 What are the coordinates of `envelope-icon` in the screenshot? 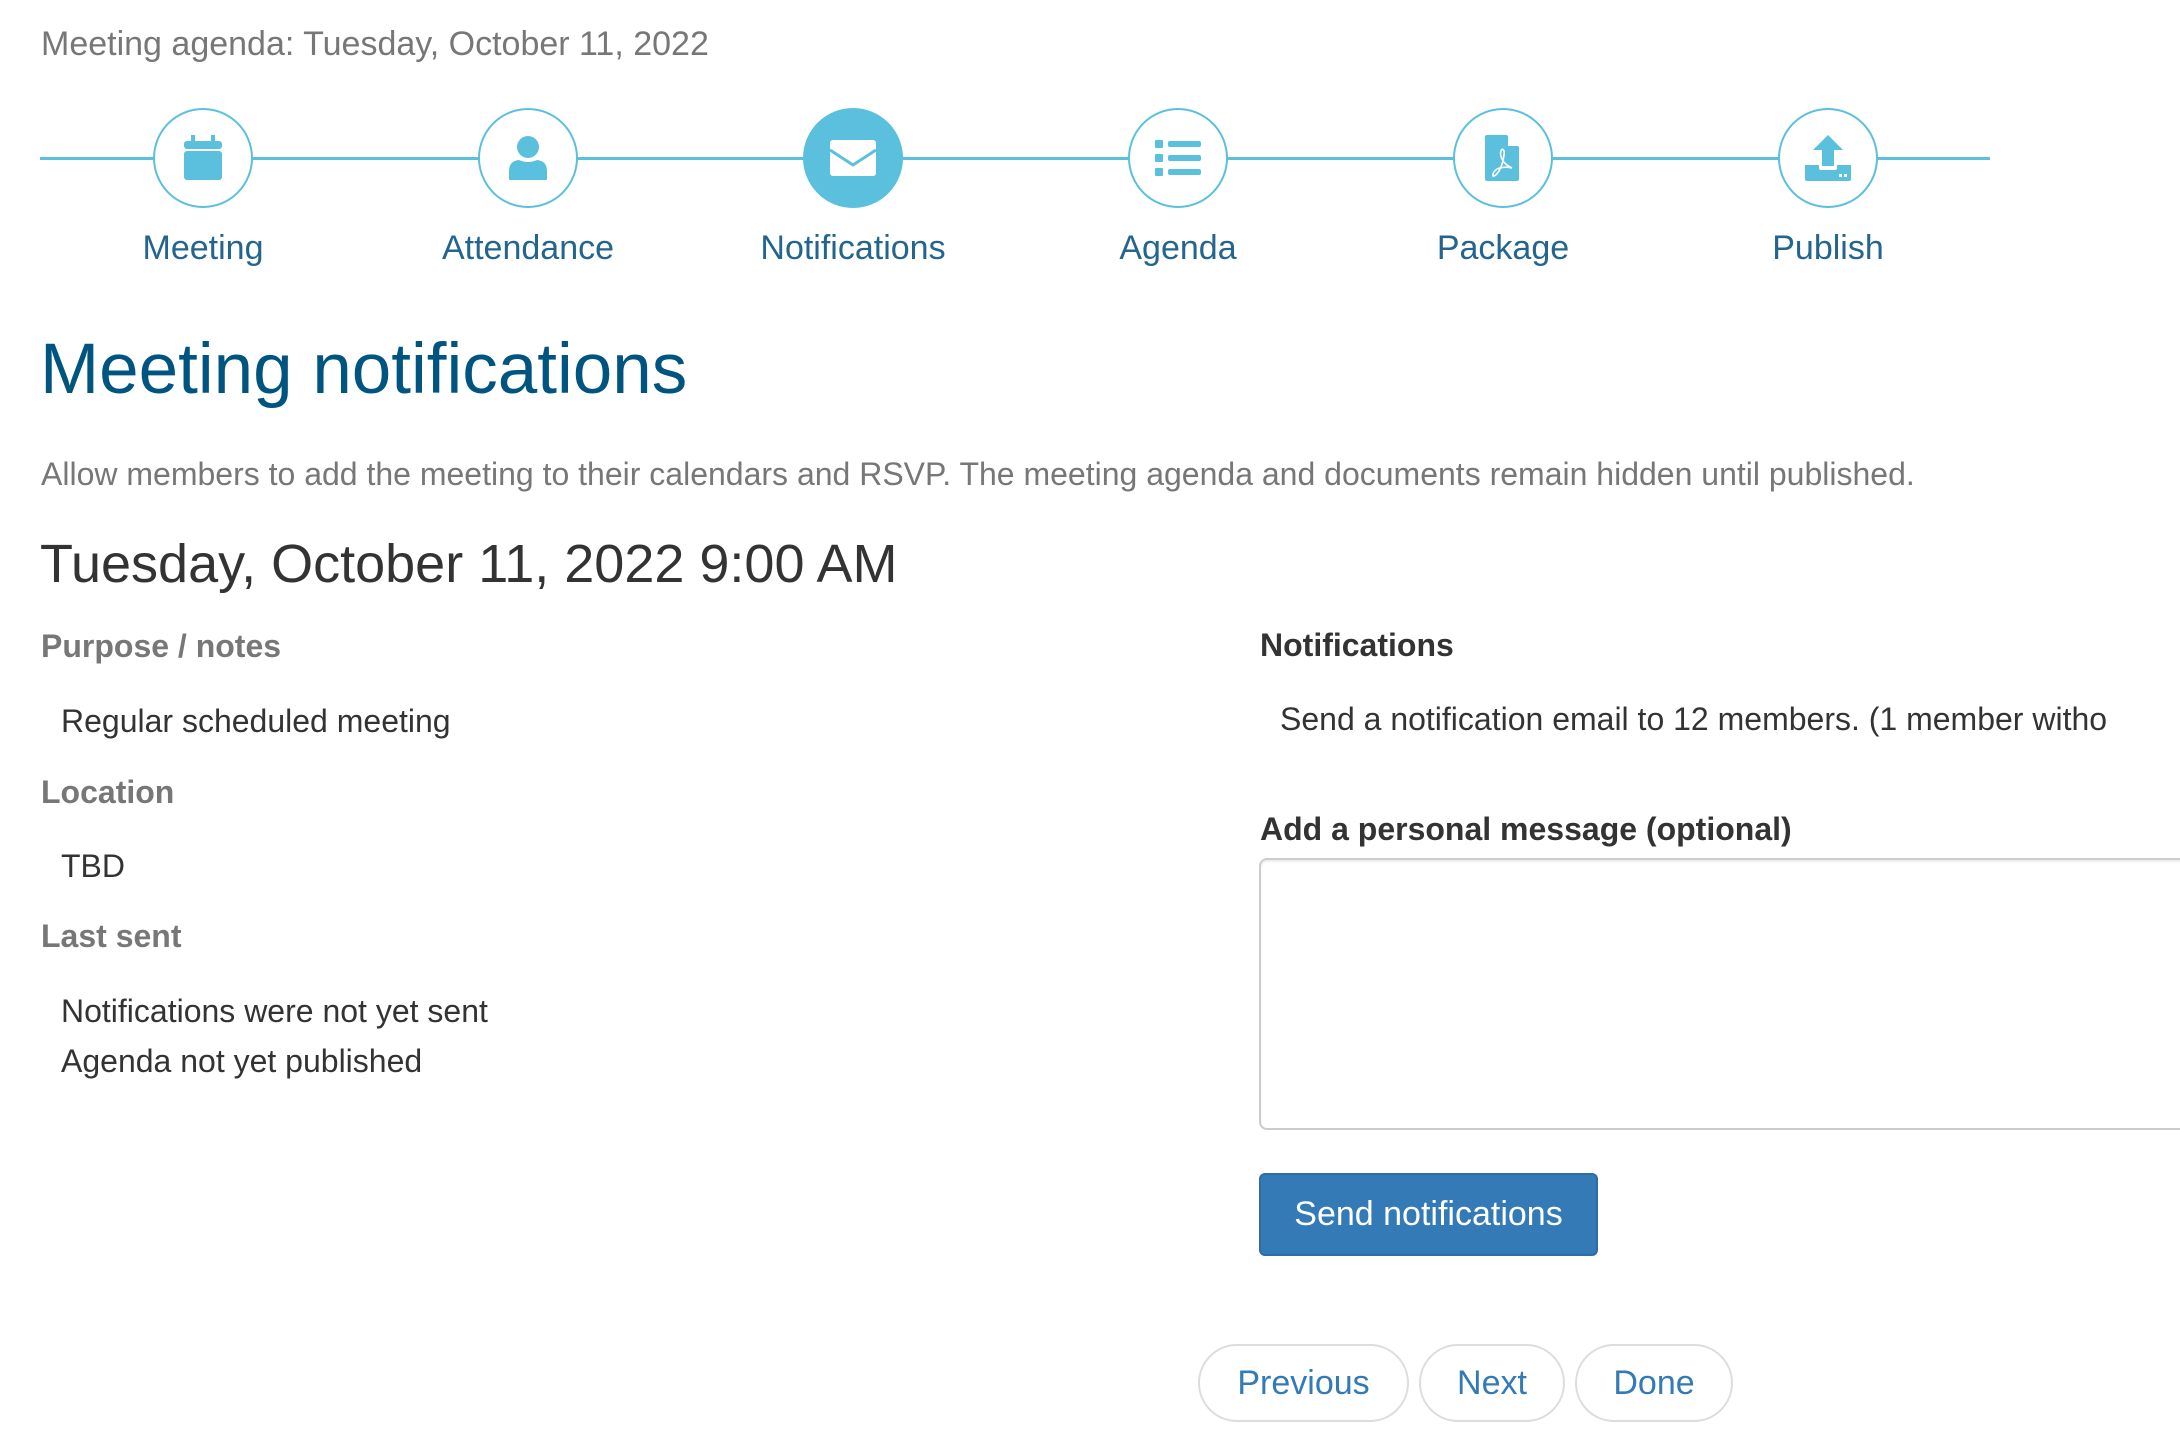 It's located at (853, 158).